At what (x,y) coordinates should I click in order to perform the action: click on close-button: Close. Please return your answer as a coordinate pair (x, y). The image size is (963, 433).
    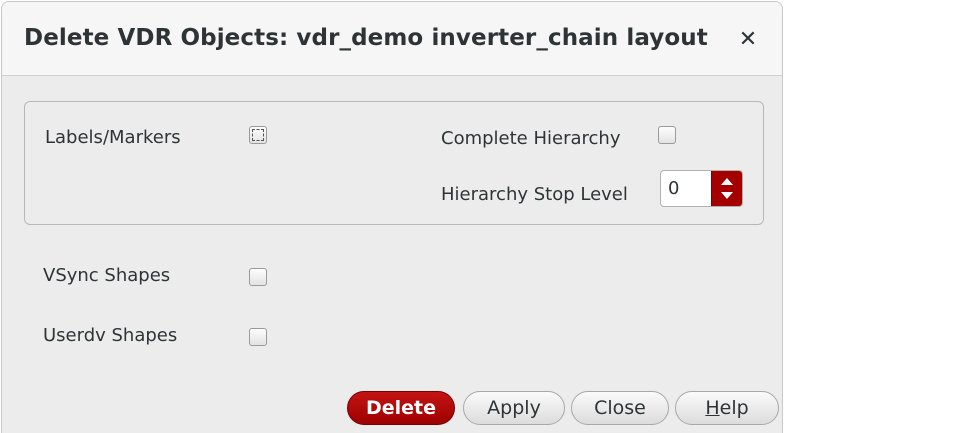
    Looking at the image, I should click on (620, 408).